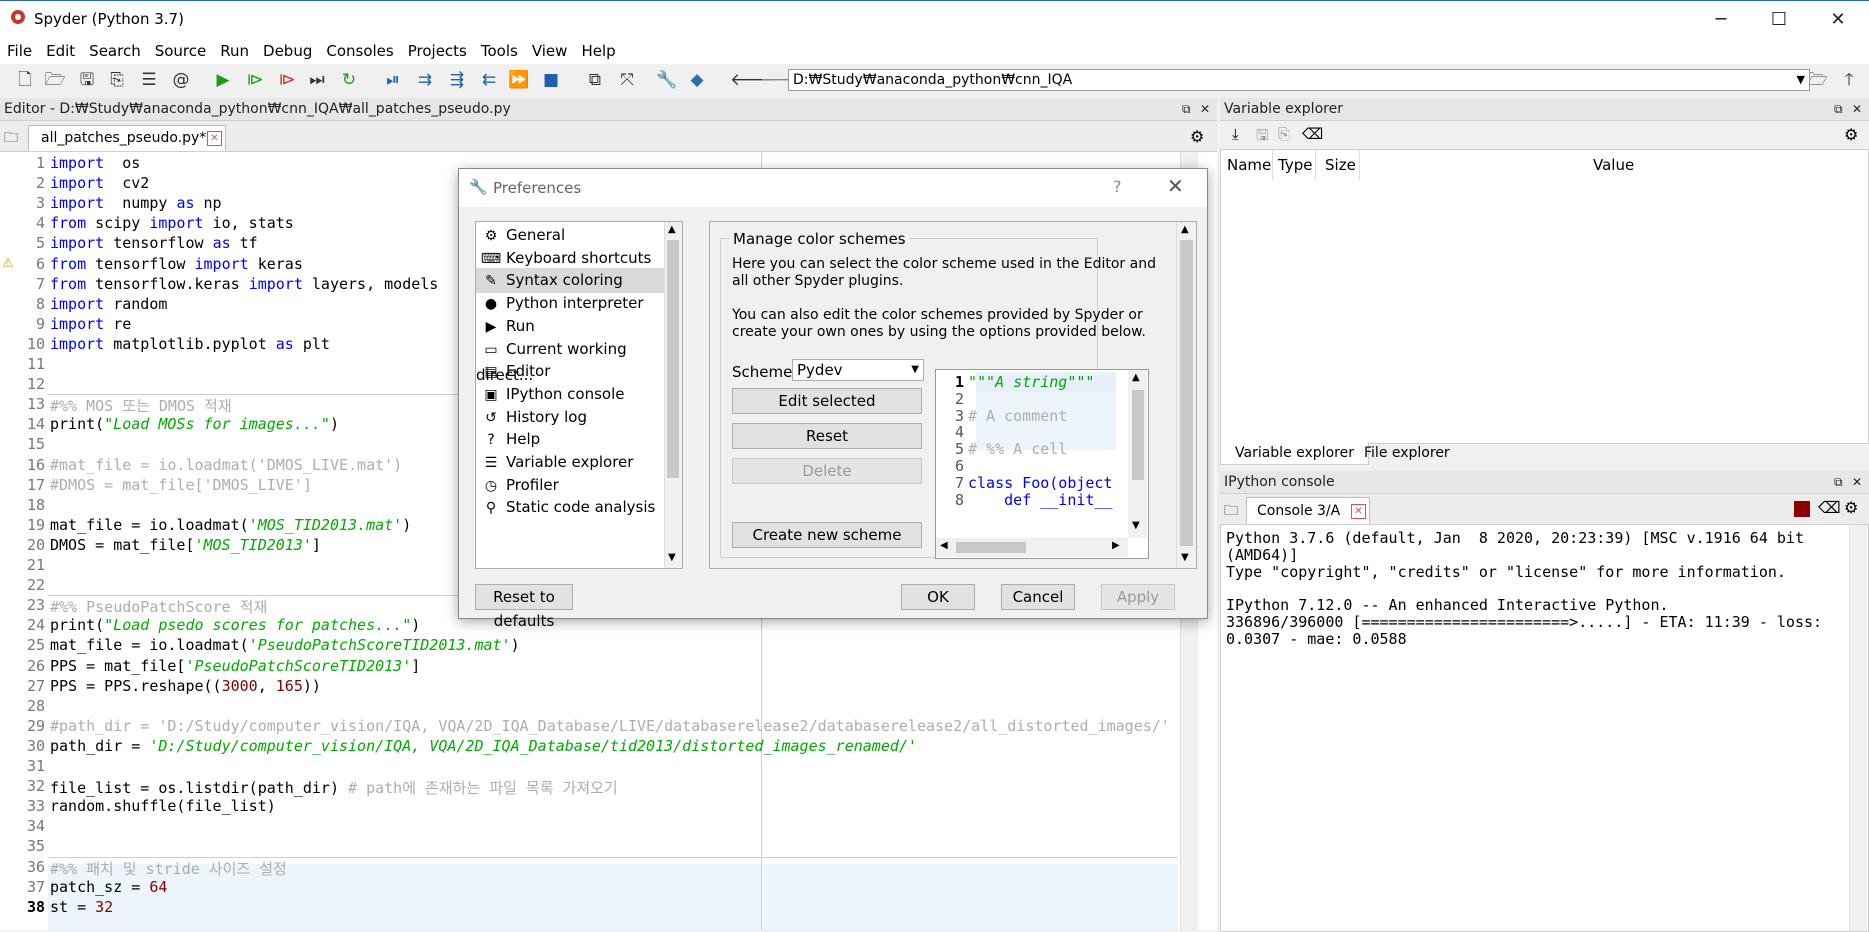  I want to click on ok-button: OK, so click(938, 597).